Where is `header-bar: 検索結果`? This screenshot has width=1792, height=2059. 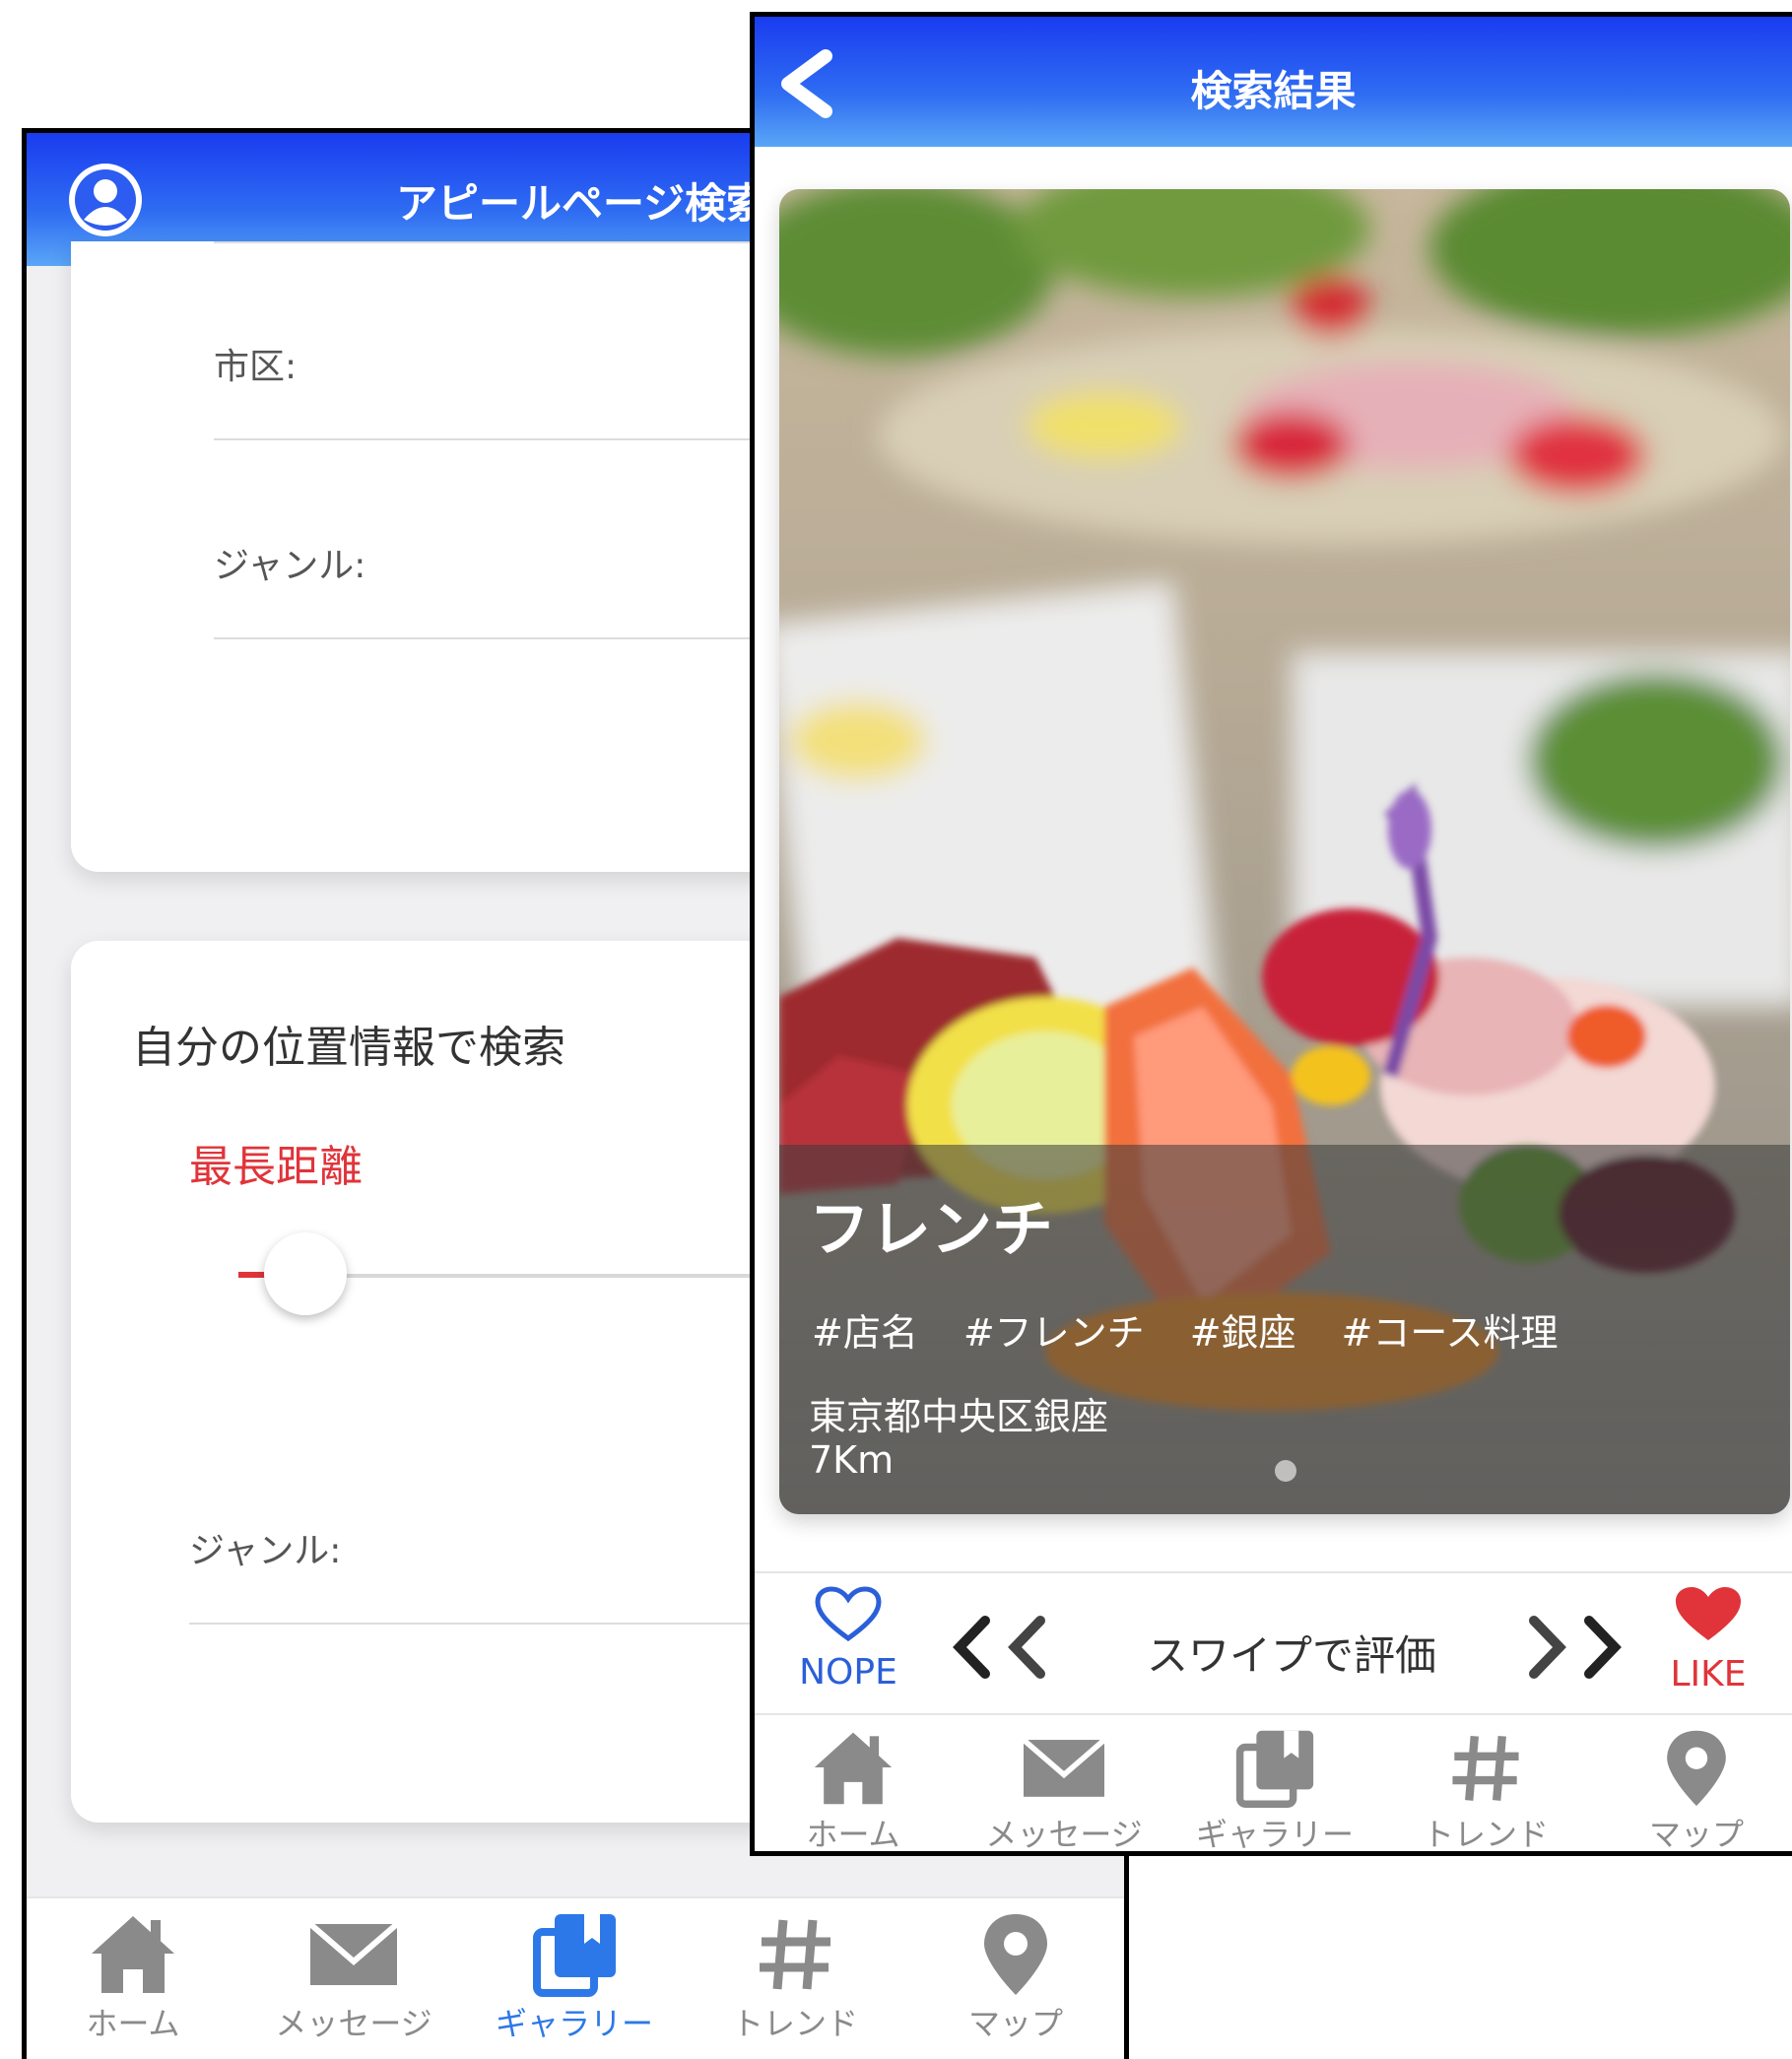
header-bar: 検索結果 is located at coordinates (1273, 82).